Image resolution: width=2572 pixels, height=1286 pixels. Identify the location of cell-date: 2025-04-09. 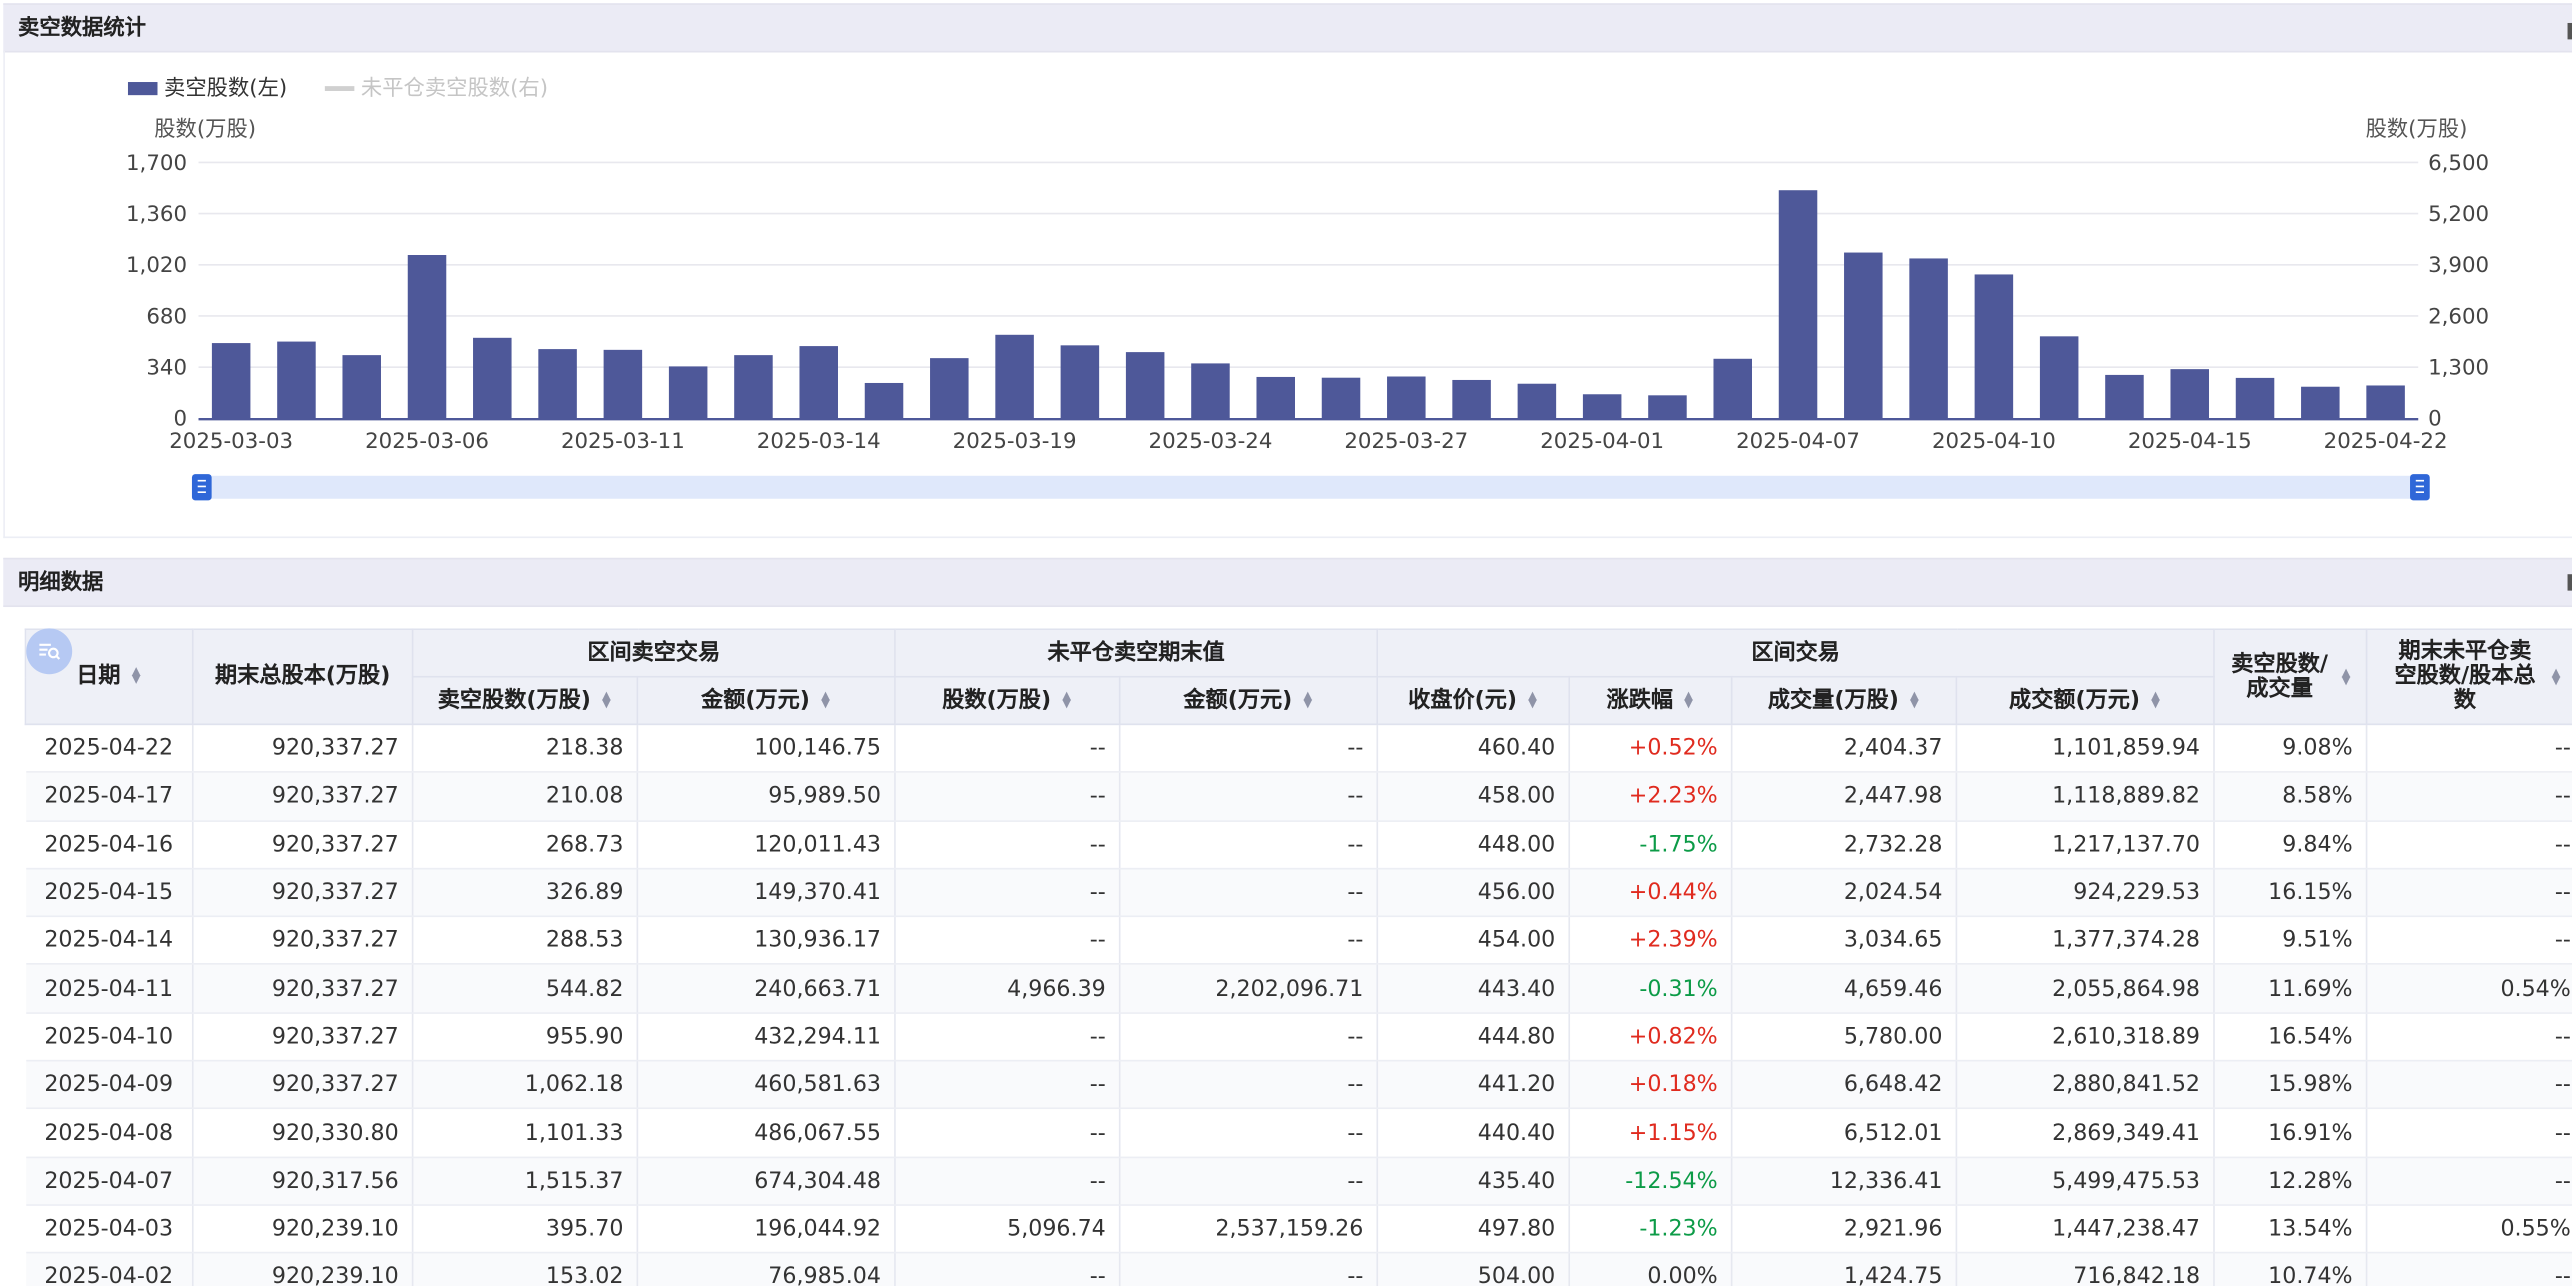
(109, 1085).